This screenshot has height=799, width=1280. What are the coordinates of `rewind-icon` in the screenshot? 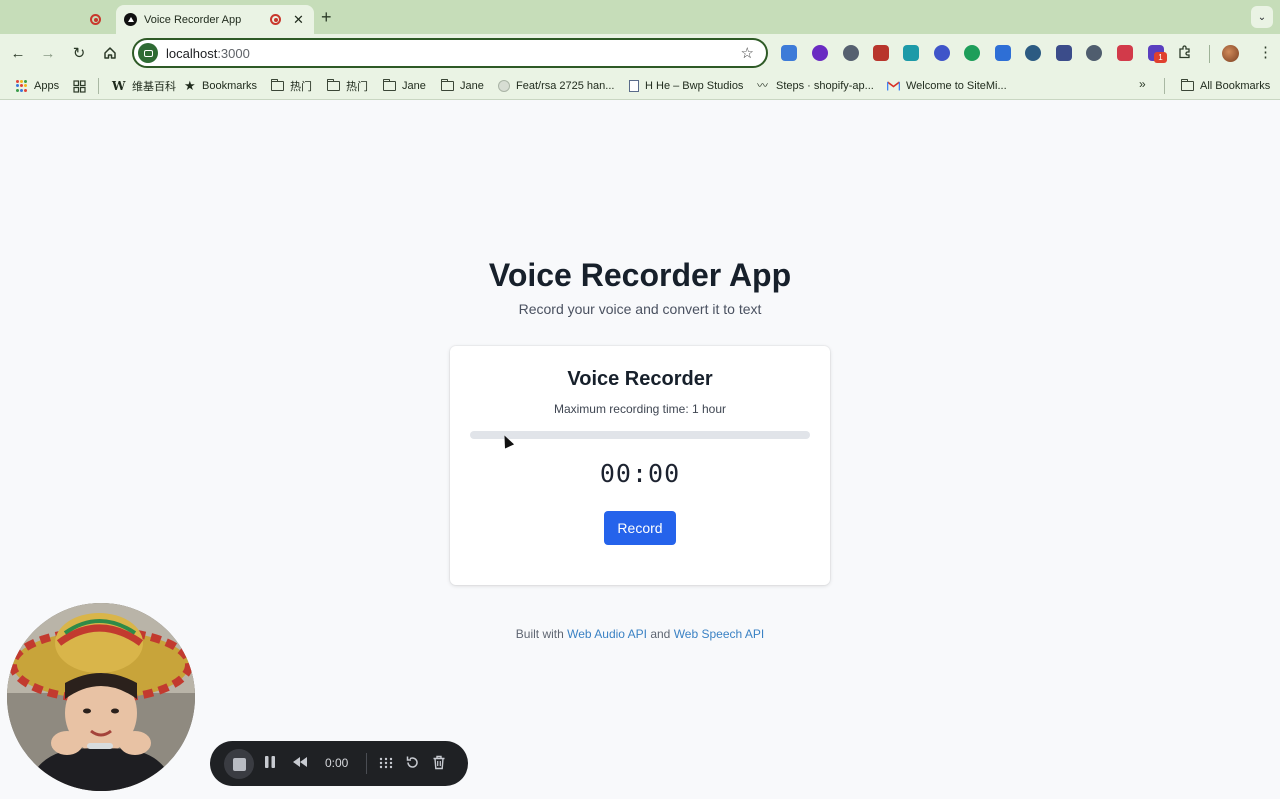 It's located at (300, 763).